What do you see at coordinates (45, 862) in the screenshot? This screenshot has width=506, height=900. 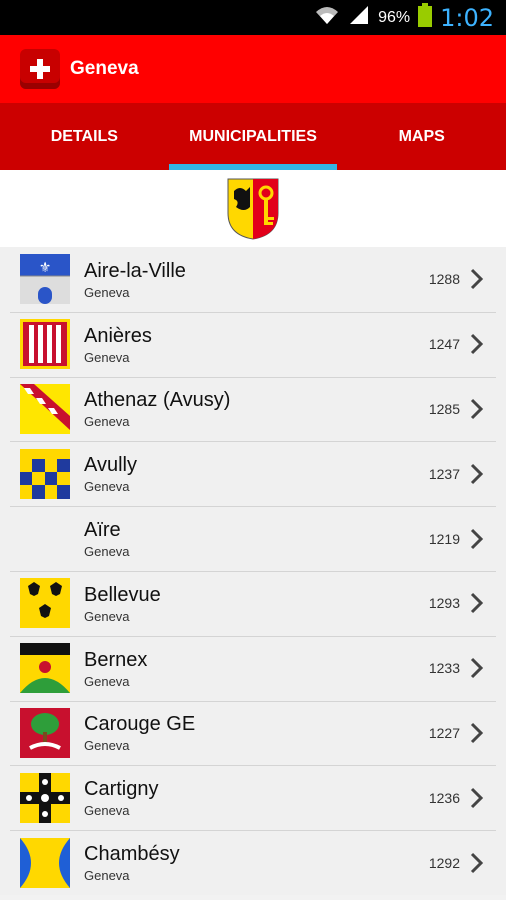 I see `chambesy-flag` at bounding box center [45, 862].